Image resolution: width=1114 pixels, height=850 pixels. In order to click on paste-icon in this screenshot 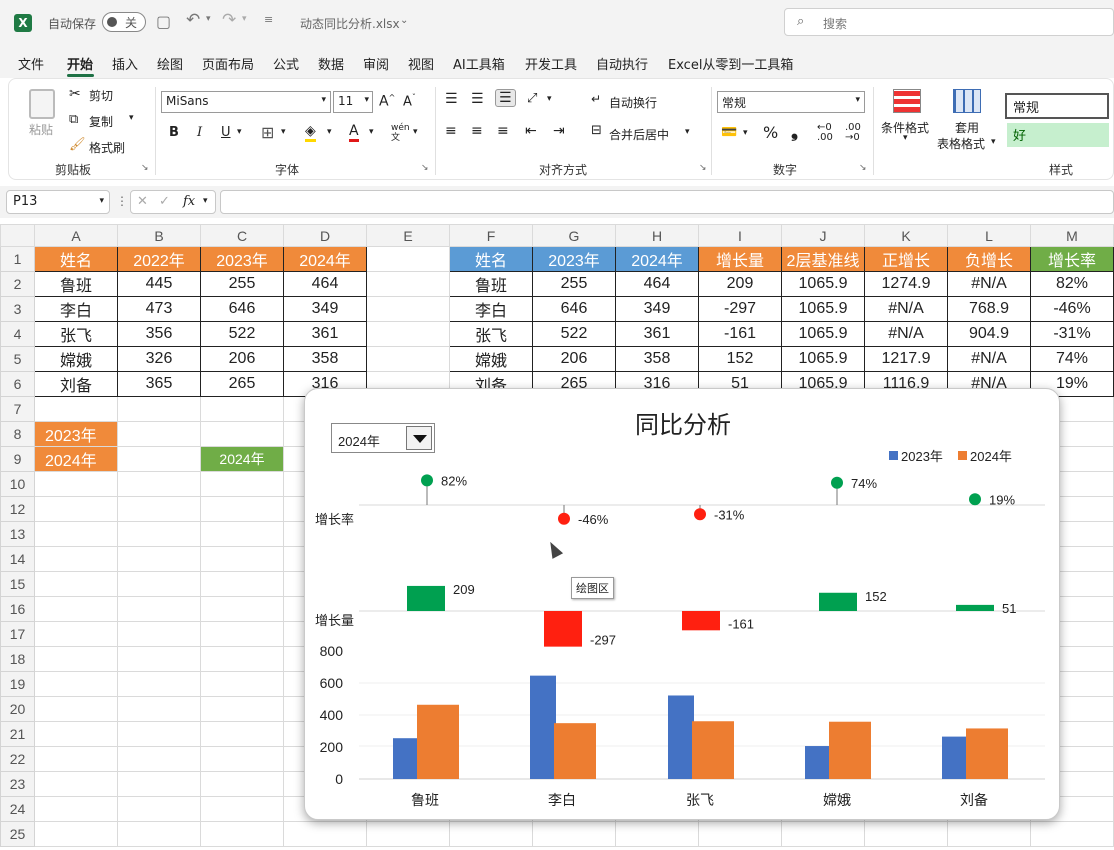, I will do `click(42, 104)`.